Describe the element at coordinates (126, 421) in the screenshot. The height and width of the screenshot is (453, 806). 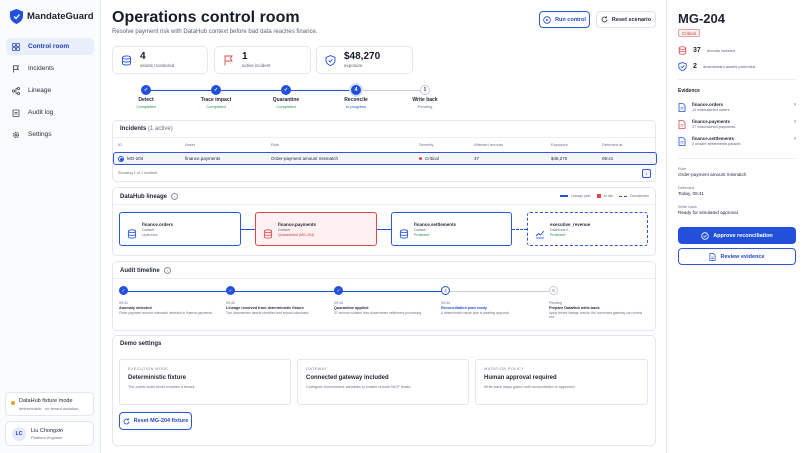
I see `refresh-icon` at that location.